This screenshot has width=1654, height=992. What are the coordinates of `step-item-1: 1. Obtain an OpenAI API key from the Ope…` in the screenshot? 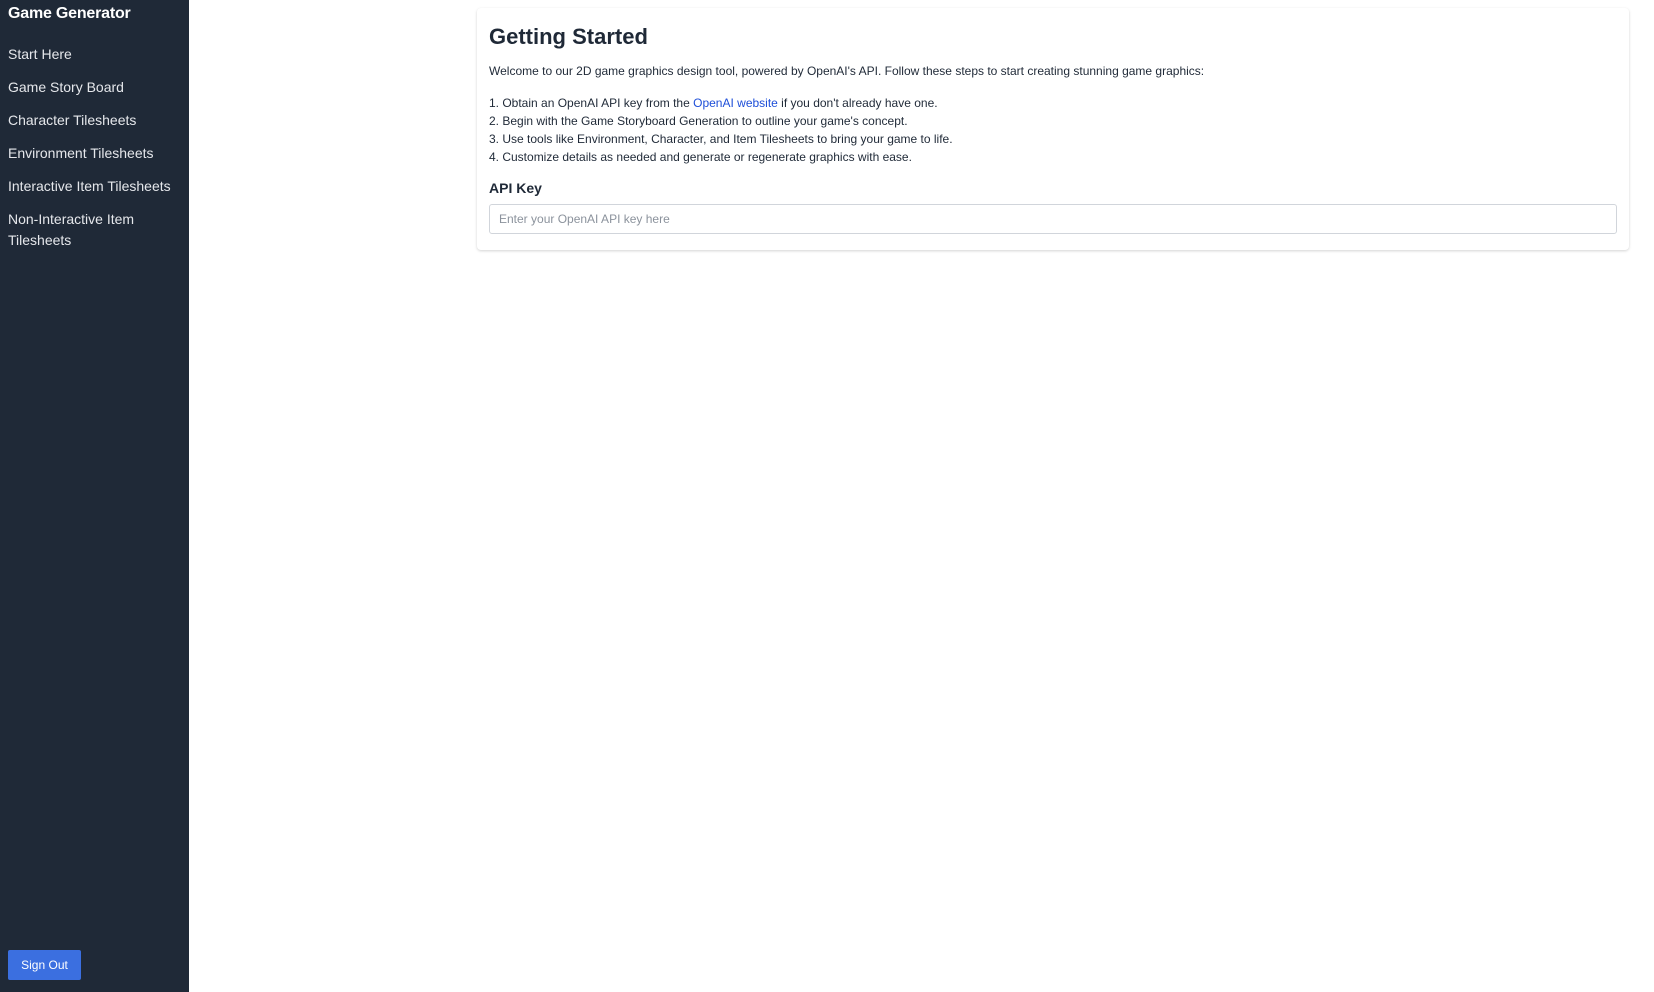 It's located at (1053, 103).